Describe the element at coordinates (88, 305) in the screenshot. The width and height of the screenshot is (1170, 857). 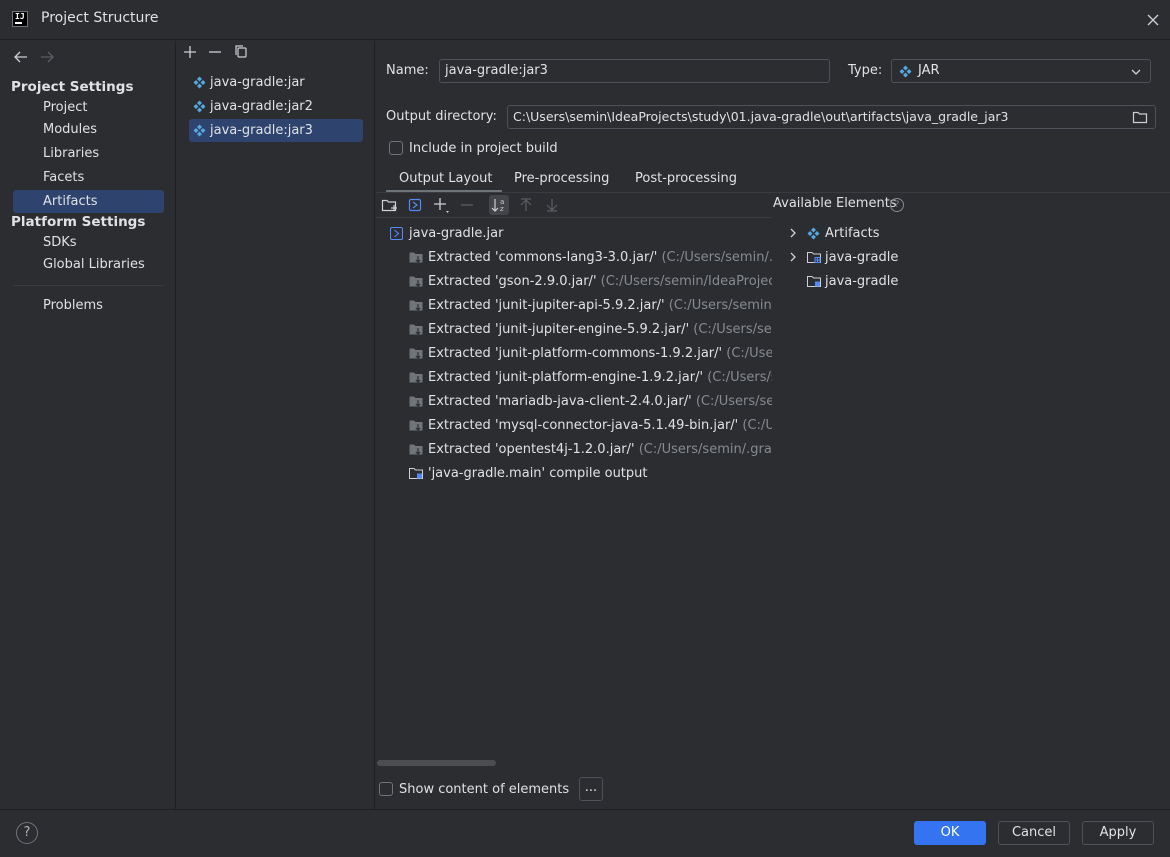
I see `sidebar-item-problems: Problems` at that location.